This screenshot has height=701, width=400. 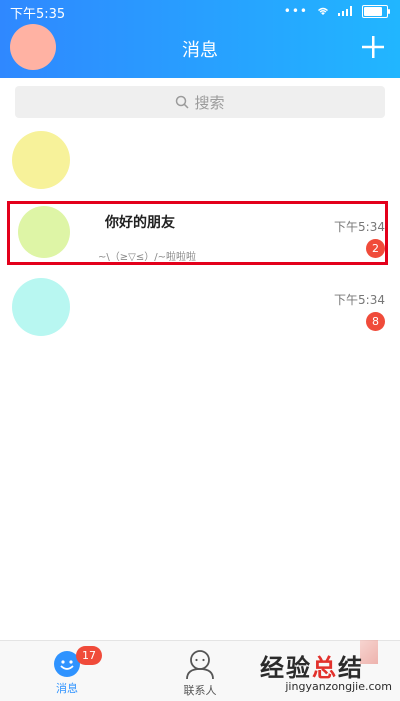 What do you see at coordinates (89, 655) in the screenshot?
I see `messages-tab-badge: 17` at bounding box center [89, 655].